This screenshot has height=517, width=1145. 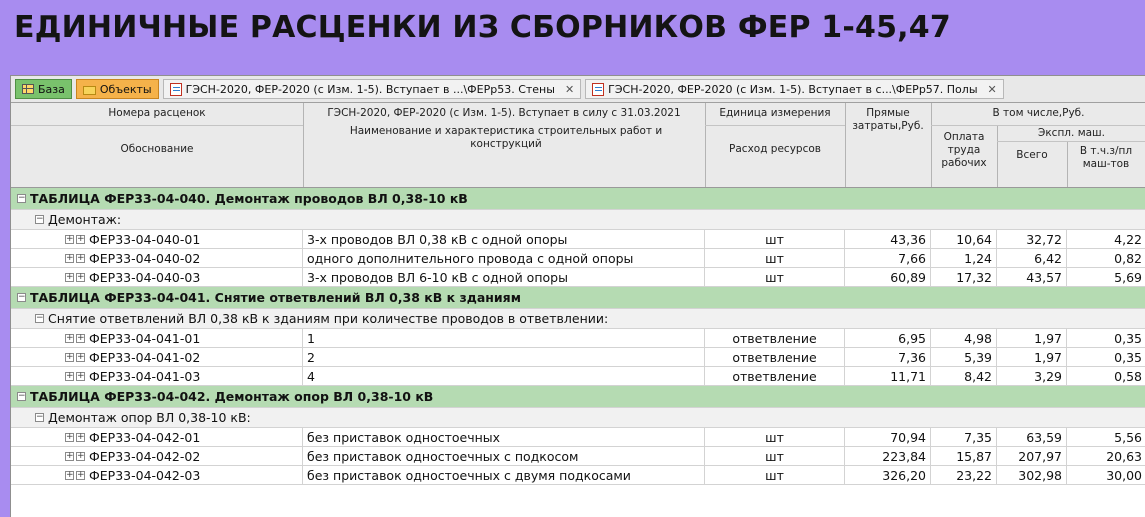 I want to click on direct-cost: 70,94, so click(x=888, y=437).